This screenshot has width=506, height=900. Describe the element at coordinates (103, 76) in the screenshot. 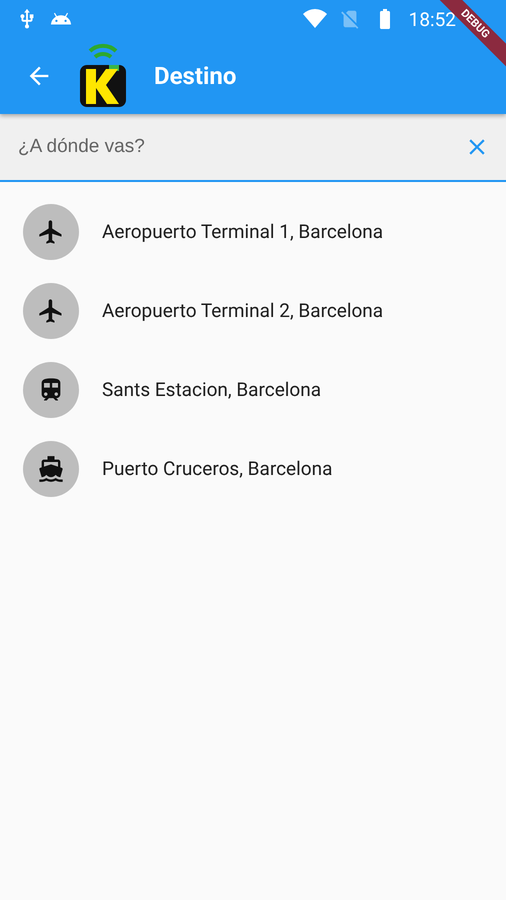

I see `app-logo-icon` at that location.